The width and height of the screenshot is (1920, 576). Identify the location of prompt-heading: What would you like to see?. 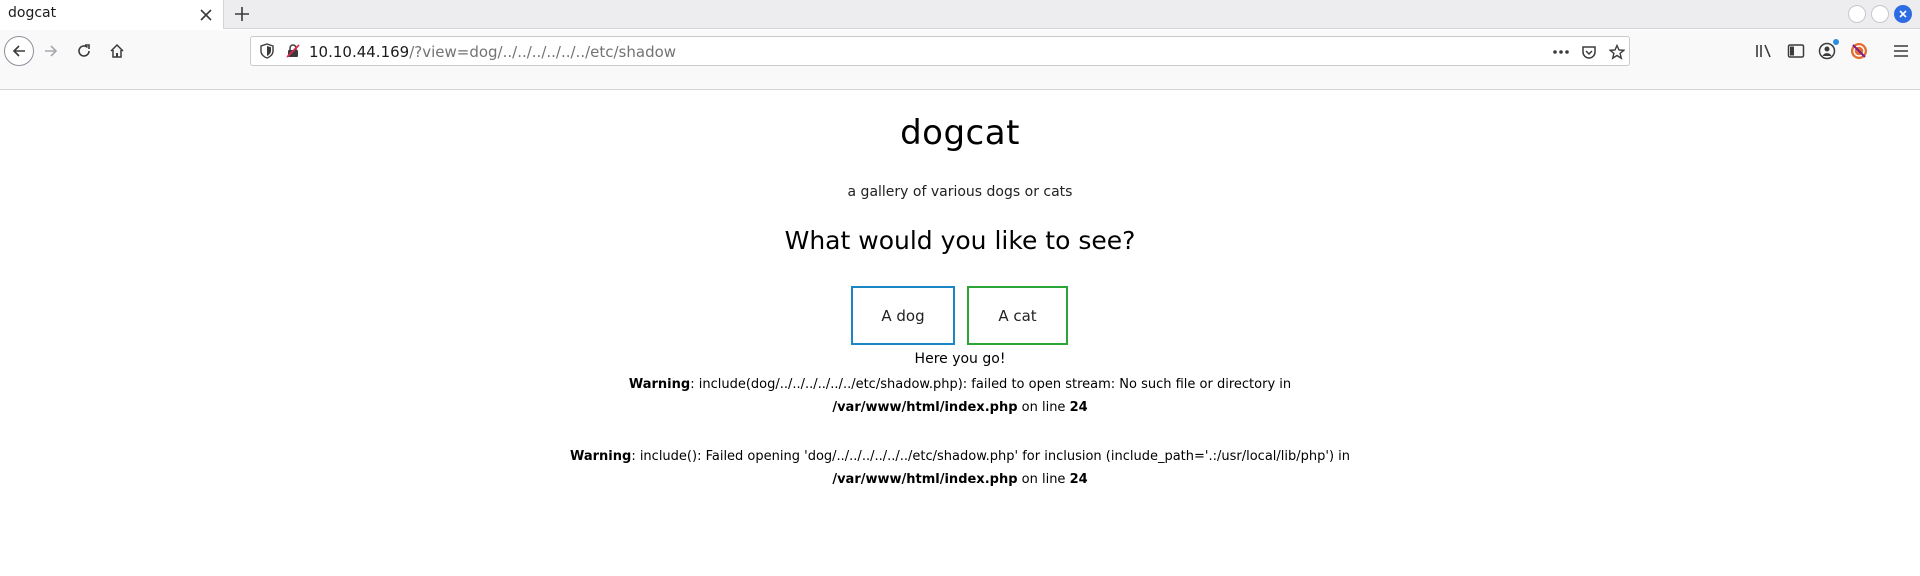
(960, 240).